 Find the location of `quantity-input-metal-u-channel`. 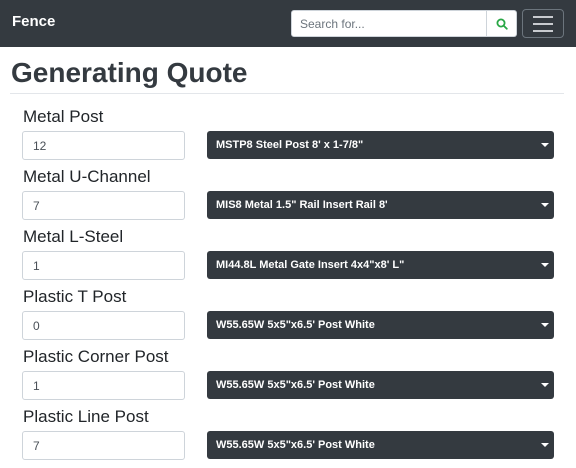

quantity-input-metal-u-channel is located at coordinates (103, 205).